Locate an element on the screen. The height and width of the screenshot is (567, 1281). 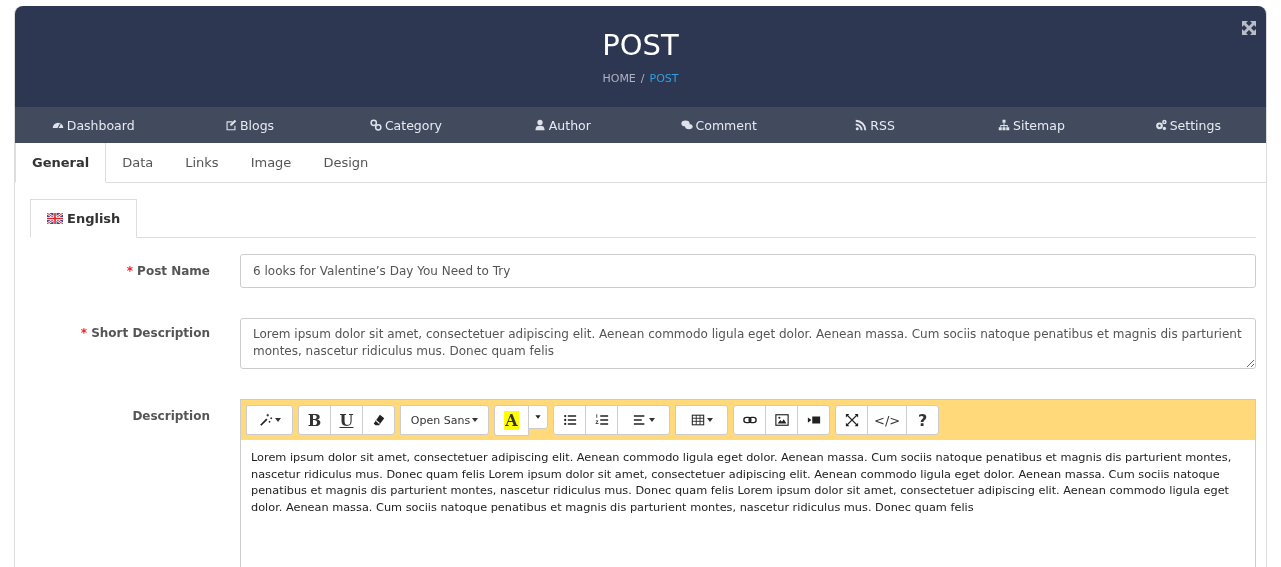
fullscreen-icon is located at coordinates (851, 420).